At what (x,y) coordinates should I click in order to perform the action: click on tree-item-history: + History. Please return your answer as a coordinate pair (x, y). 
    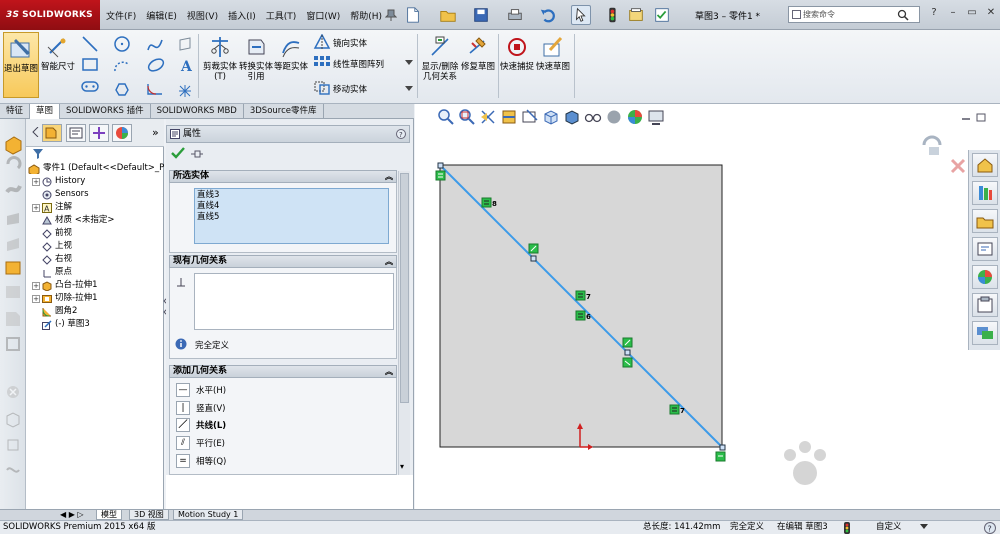
    Looking at the image, I should click on (58, 181).